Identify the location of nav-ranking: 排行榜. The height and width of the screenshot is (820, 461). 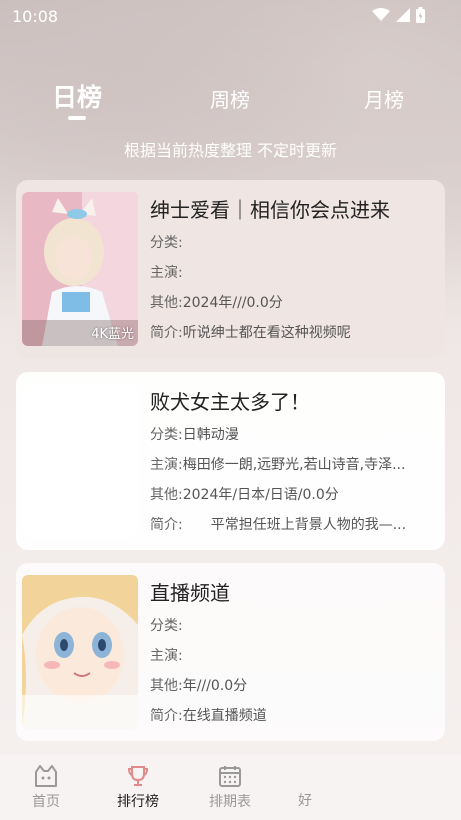
(138, 787).